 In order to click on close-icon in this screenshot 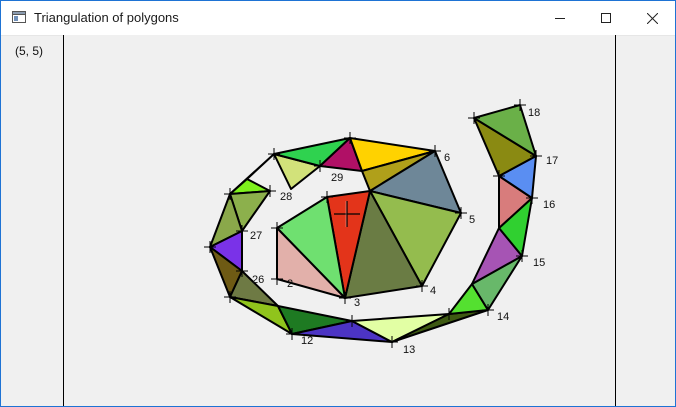, I will do `click(652, 18)`.